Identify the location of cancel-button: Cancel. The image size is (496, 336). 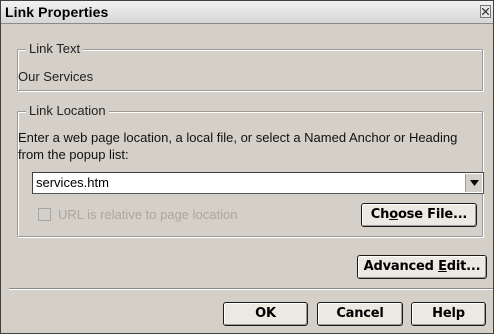
(360, 314).